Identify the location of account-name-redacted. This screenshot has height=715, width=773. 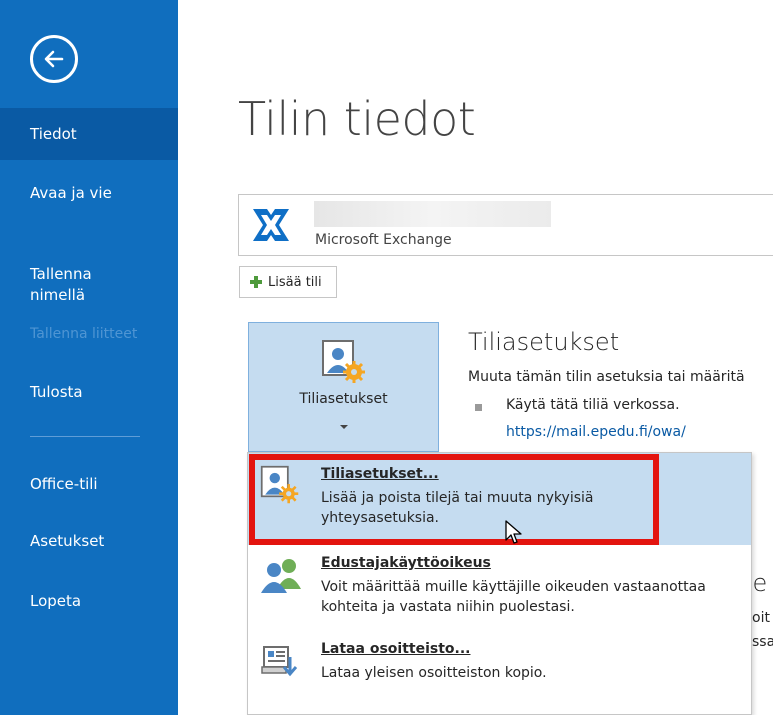
(432, 214).